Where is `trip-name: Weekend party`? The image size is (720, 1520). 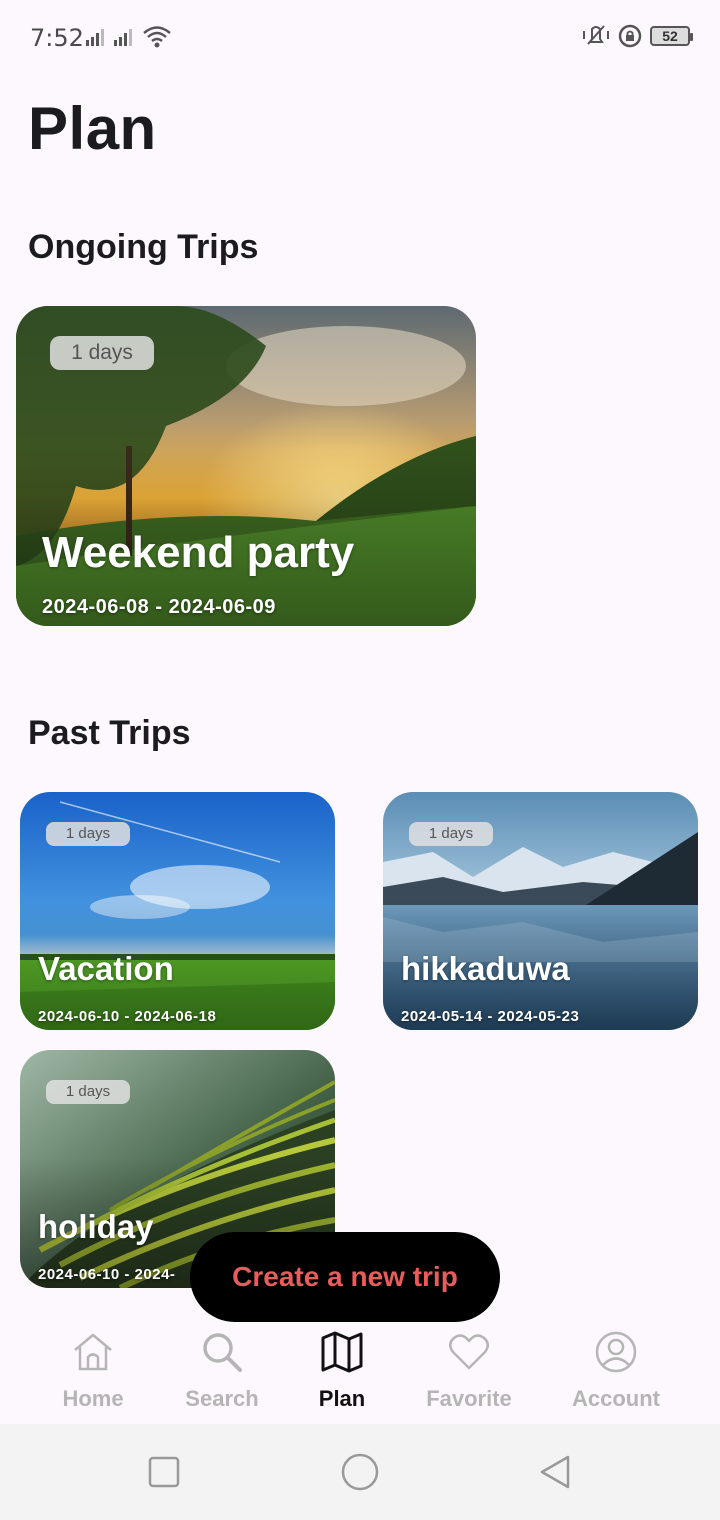 trip-name: Weekend party is located at coordinates (198, 552).